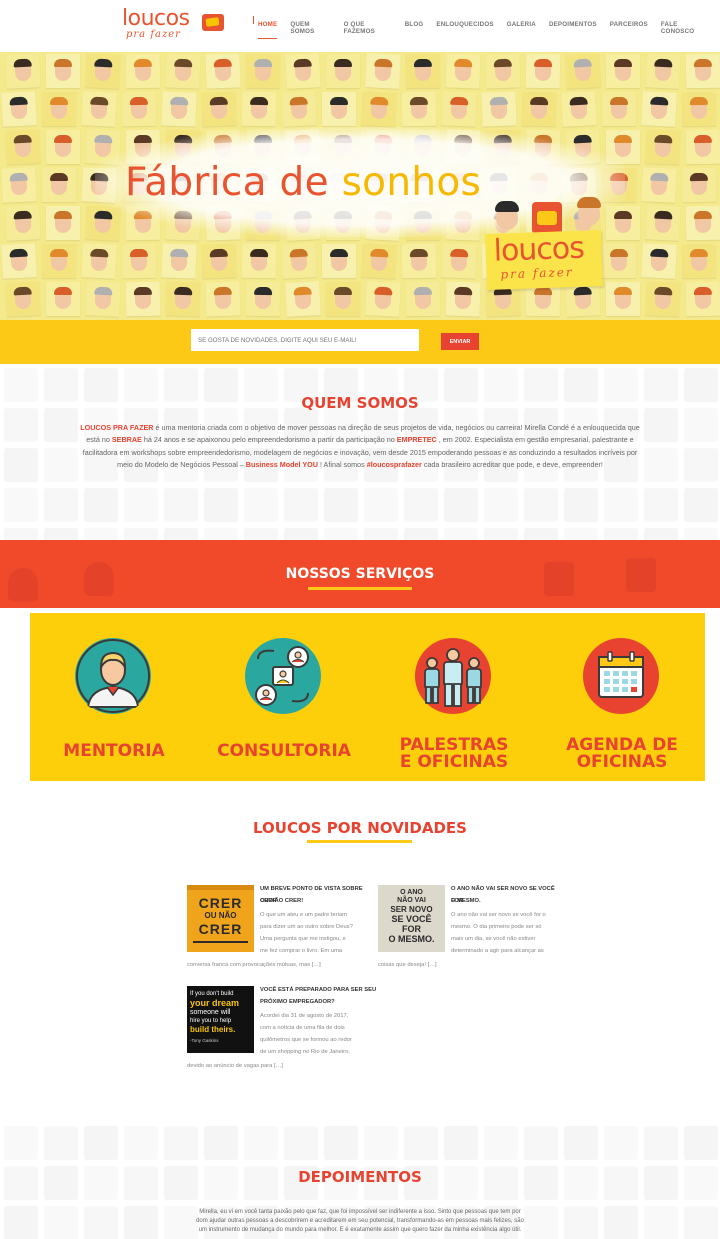 The width and height of the screenshot is (720, 1239). What do you see at coordinates (281, 901) in the screenshot?
I see `post-title: OU NÃO CRER!` at bounding box center [281, 901].